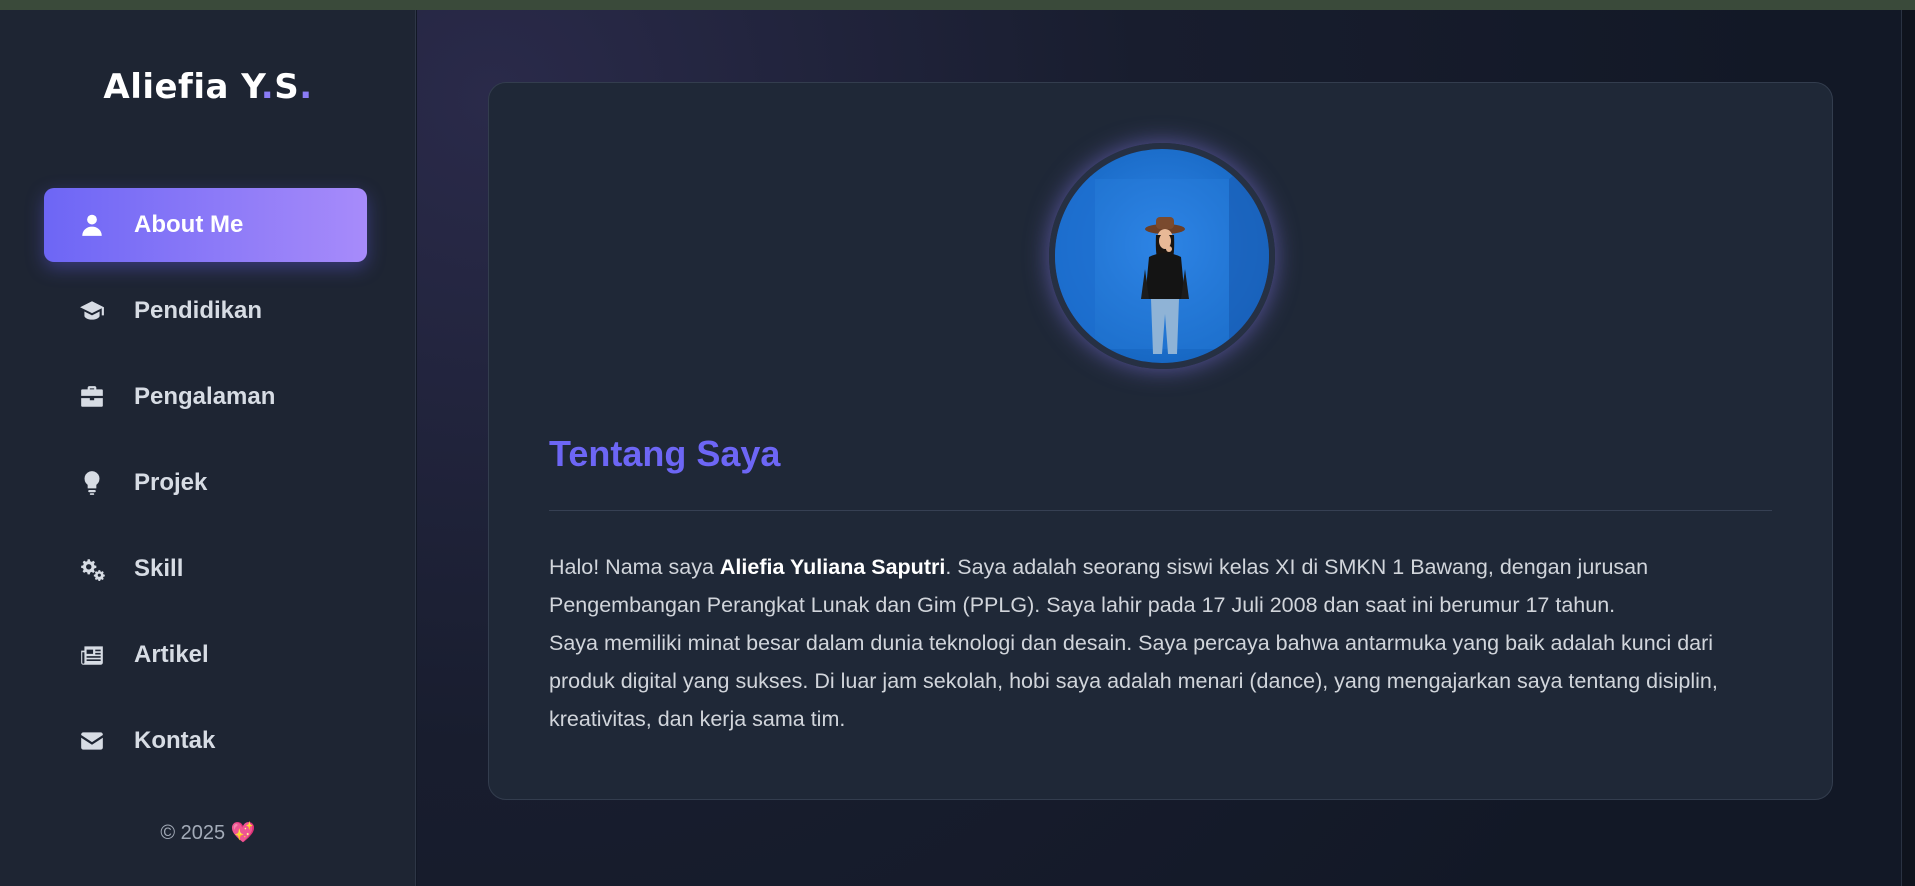 The height and width of the screenshot is (886, 1915). What do you see at coordinates (287, 87) in the screenshot?
I see `brand-initial: S` at bounding box center [287, 87].